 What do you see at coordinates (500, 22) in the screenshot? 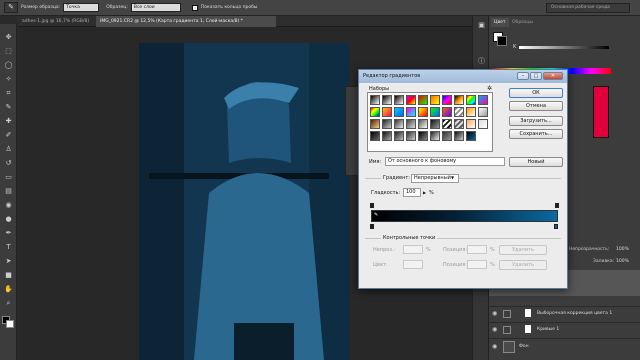
I see `tab-color: Цвет` at bounding box center [500, 22].